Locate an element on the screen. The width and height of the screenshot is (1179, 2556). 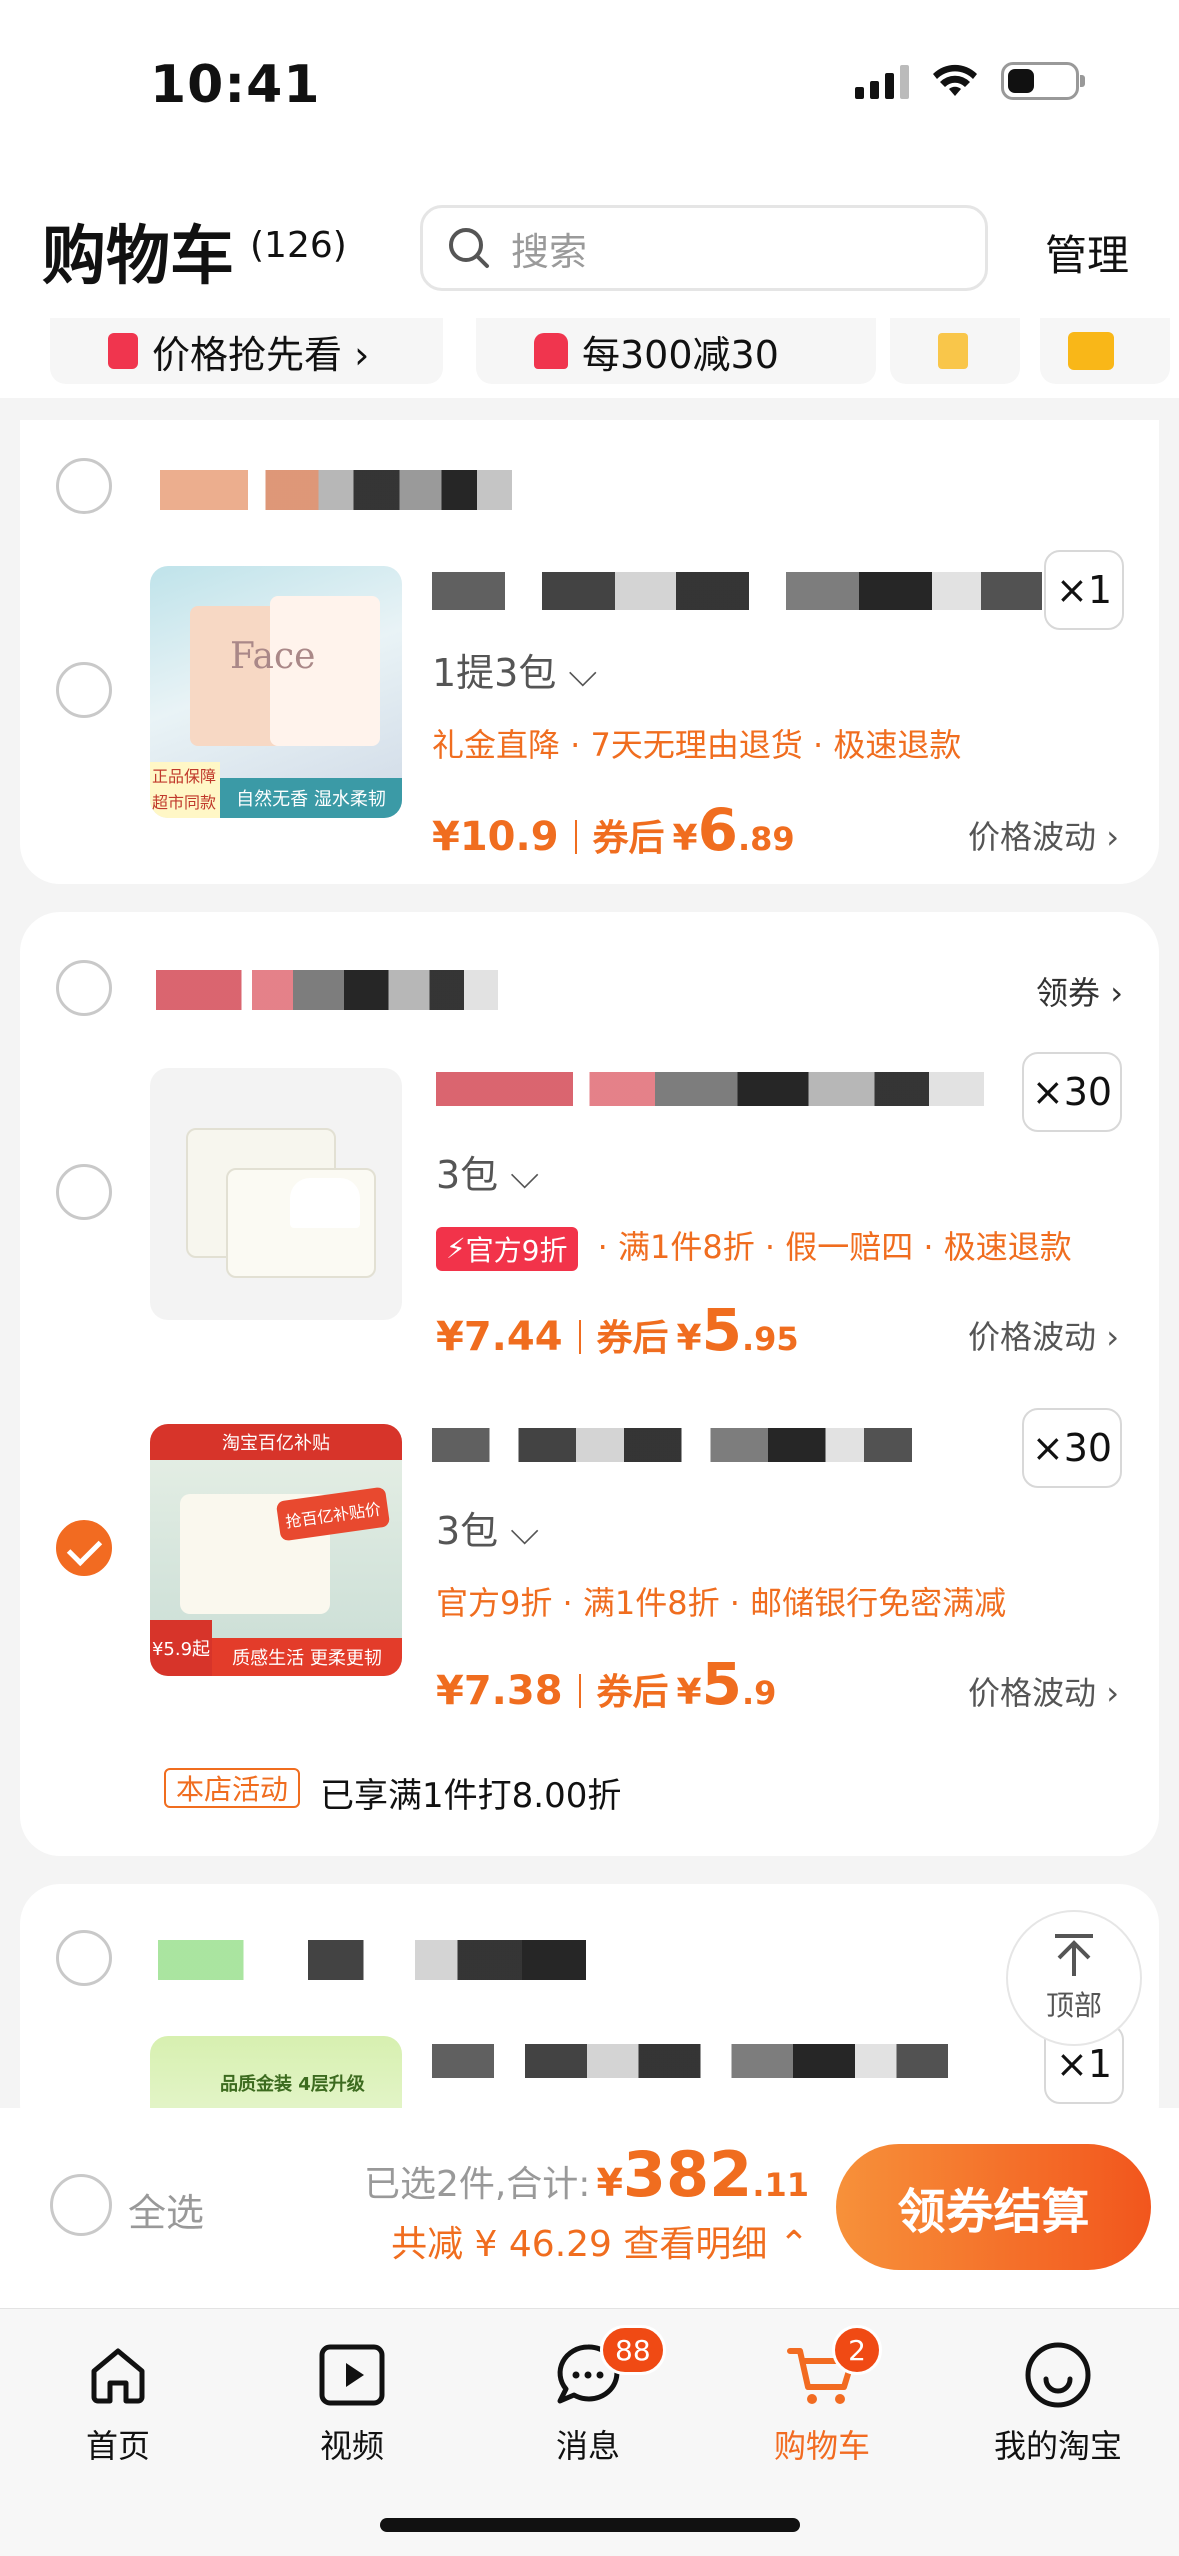
tab-video-label: 视频 is located at coordinates (351, 2446).